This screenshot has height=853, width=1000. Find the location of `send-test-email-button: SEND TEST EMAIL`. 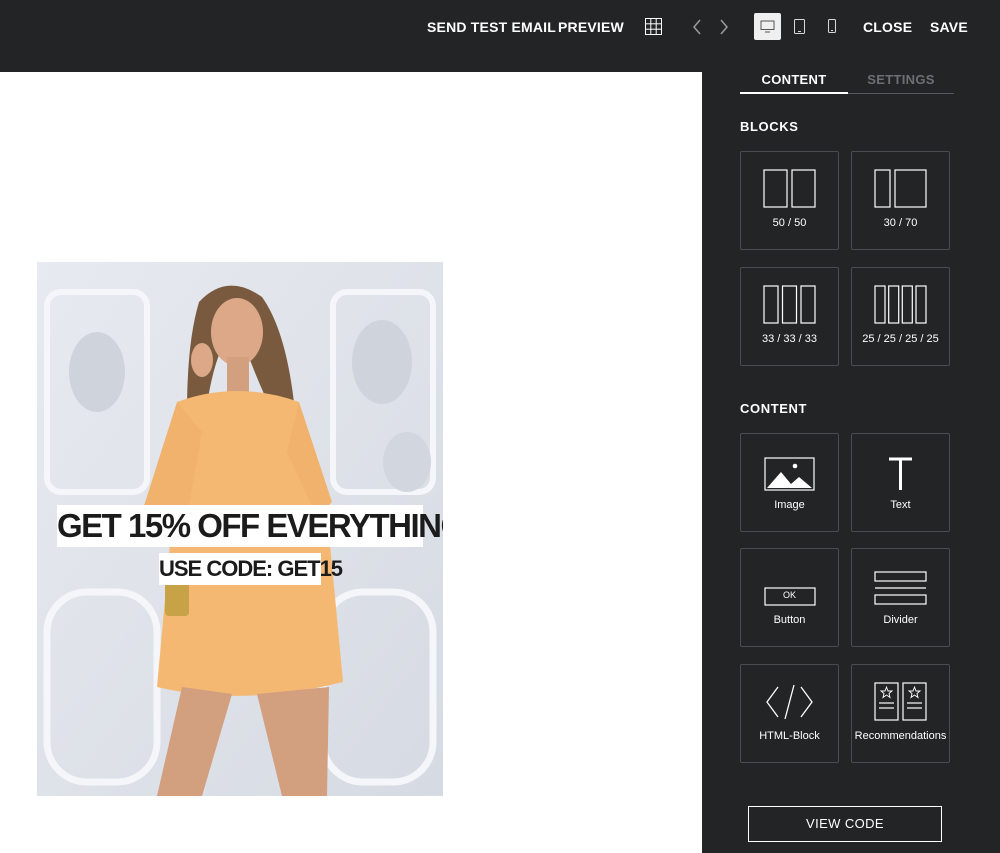

send-test-email-button: SEND TEST EMAIL is located at coordinates (491, 27).